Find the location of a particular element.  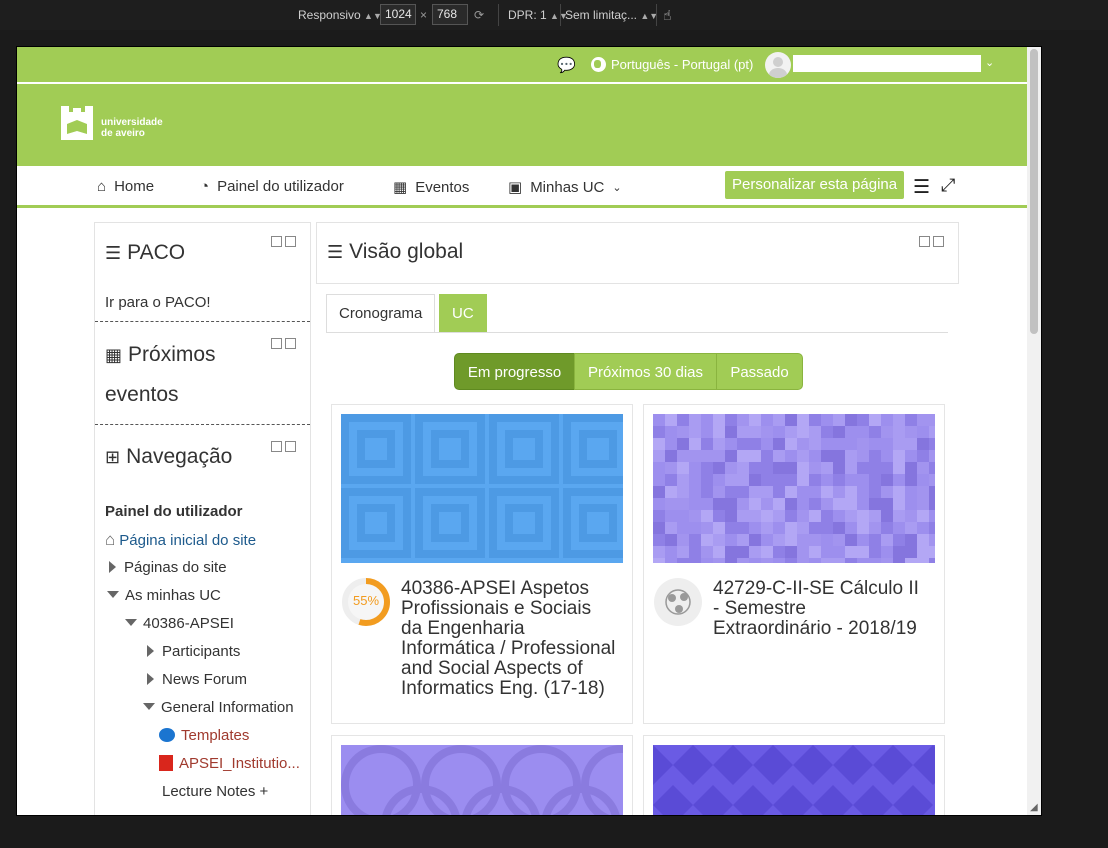

tree-site-pages: Páginas do site is located at coordinates (168, 567).